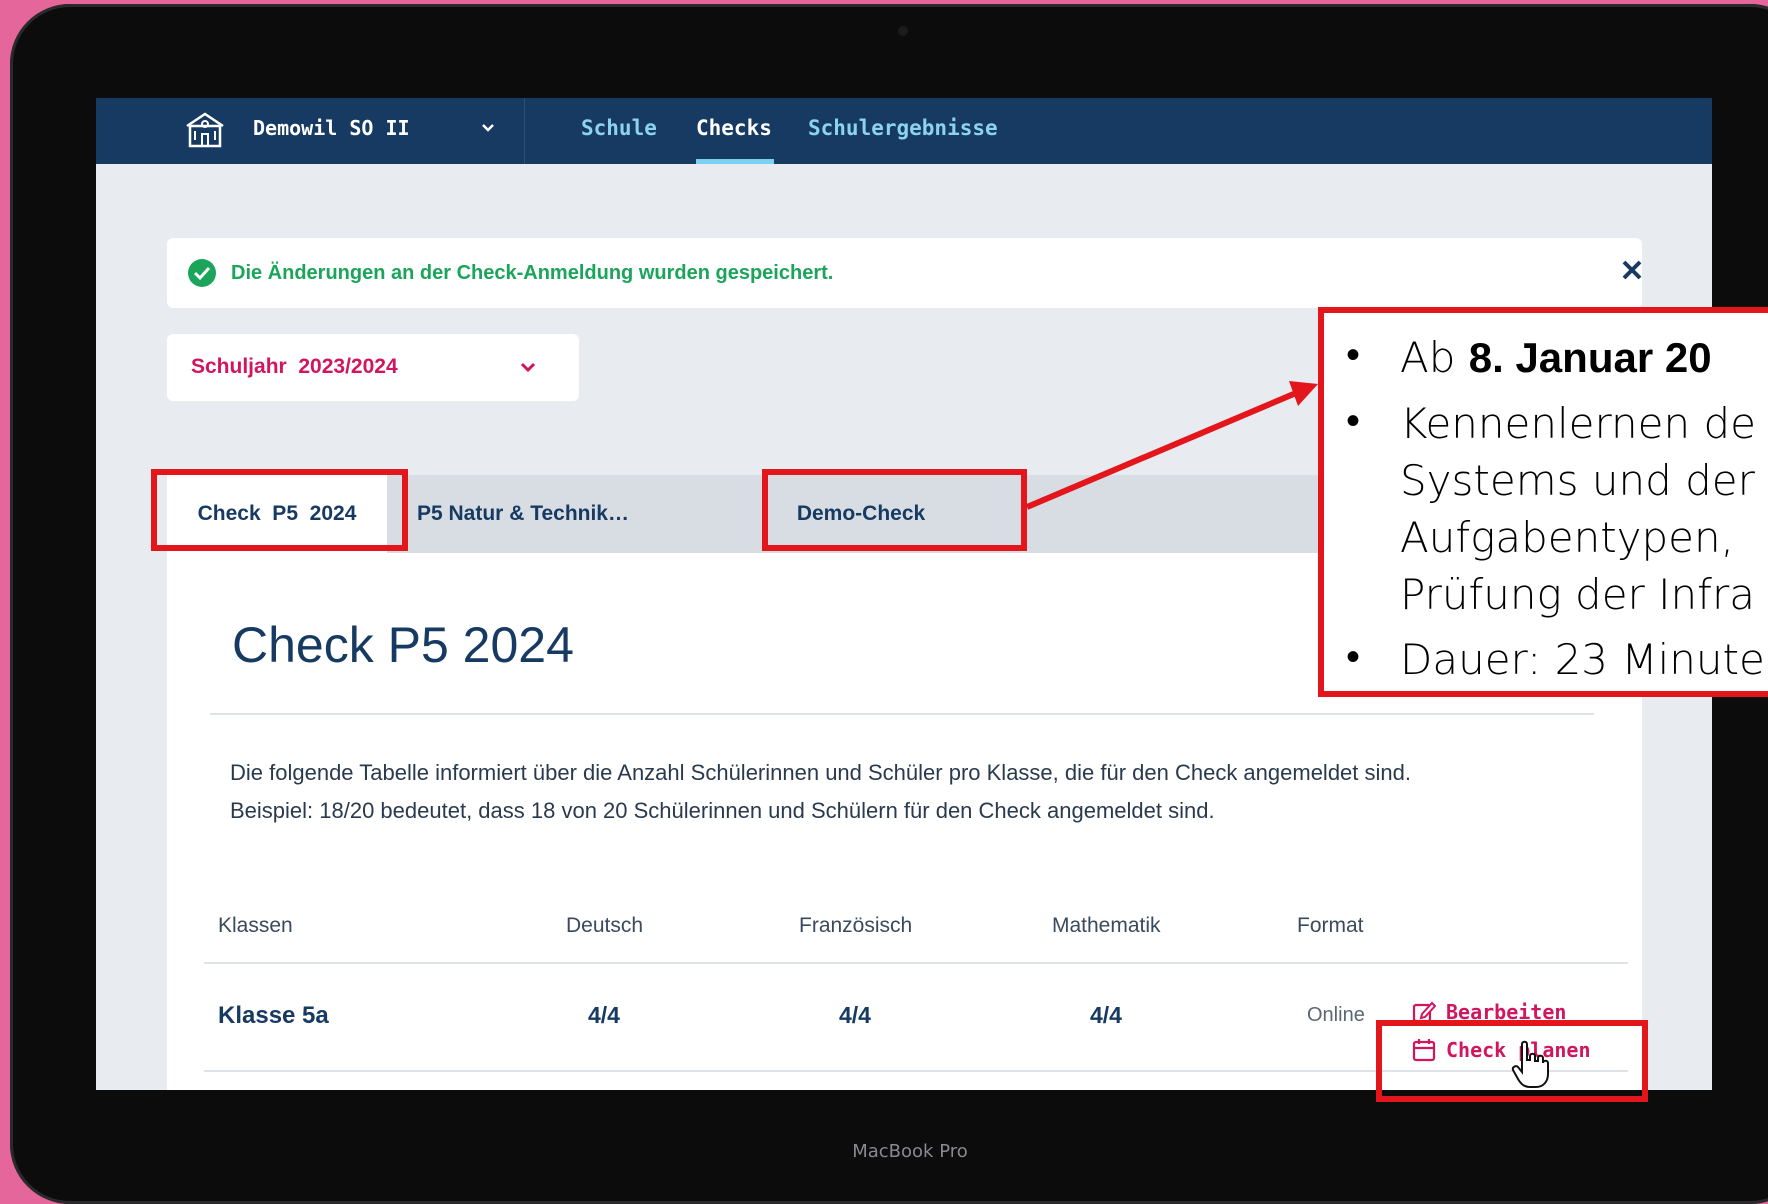 The image size is (1768, 1204). What do you see at coordinates (604, 1015) in the screenshot?
I see `cell-deutsch: 4/4` at bounding box center [604, 1015].